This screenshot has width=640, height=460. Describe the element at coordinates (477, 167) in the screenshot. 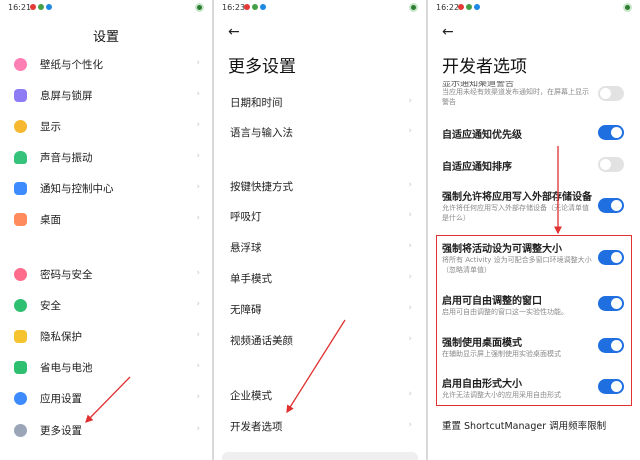

I see `dev-item-title: 自适应通知排序` at that location.